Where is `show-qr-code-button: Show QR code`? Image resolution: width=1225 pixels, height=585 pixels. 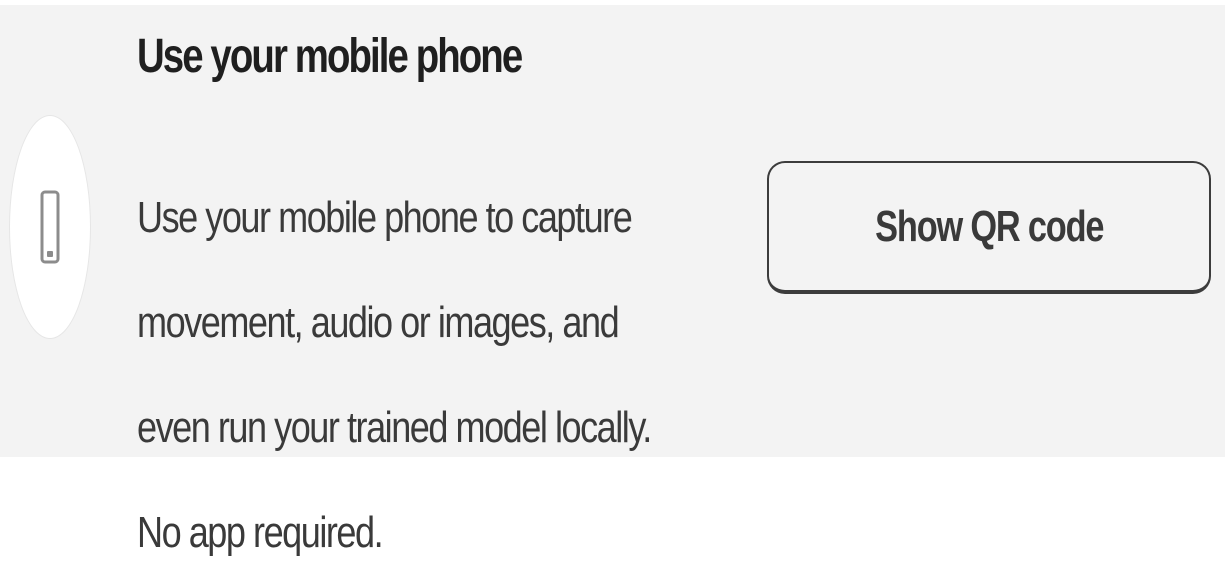
show-qr-code-button: Show QR code is located at coordinates (989, 227).